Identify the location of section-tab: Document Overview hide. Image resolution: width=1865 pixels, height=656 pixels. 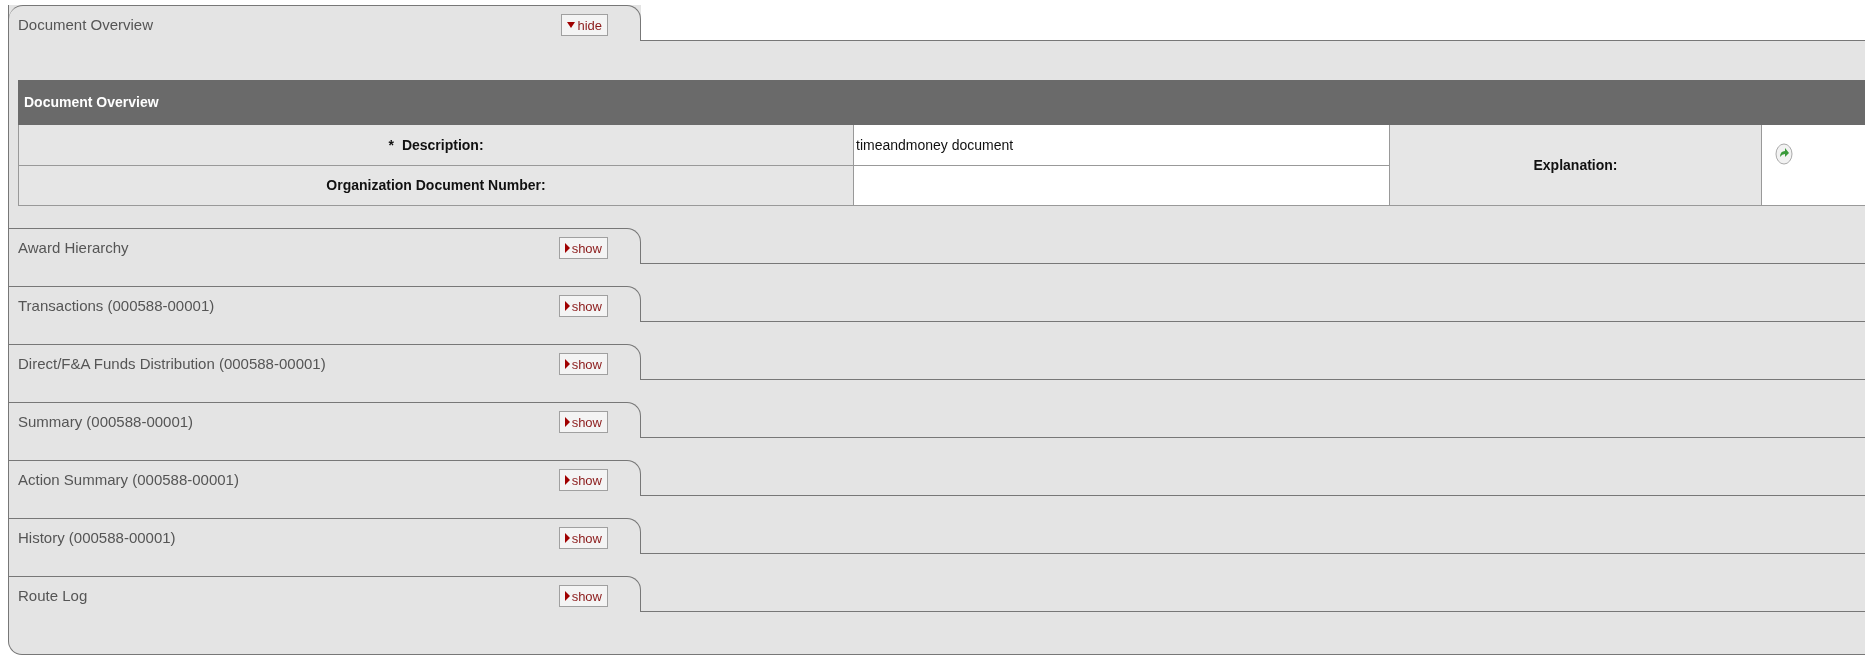
(325, 23).